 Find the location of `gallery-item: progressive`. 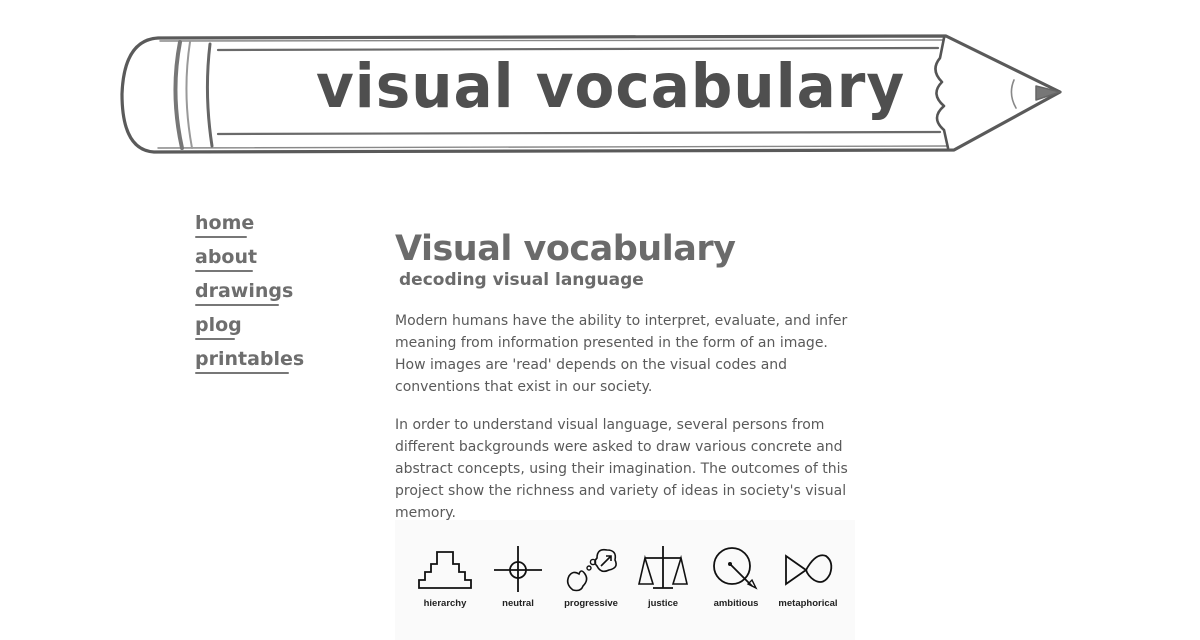

gallery-item: progressive is located at coordinates (591, 576).